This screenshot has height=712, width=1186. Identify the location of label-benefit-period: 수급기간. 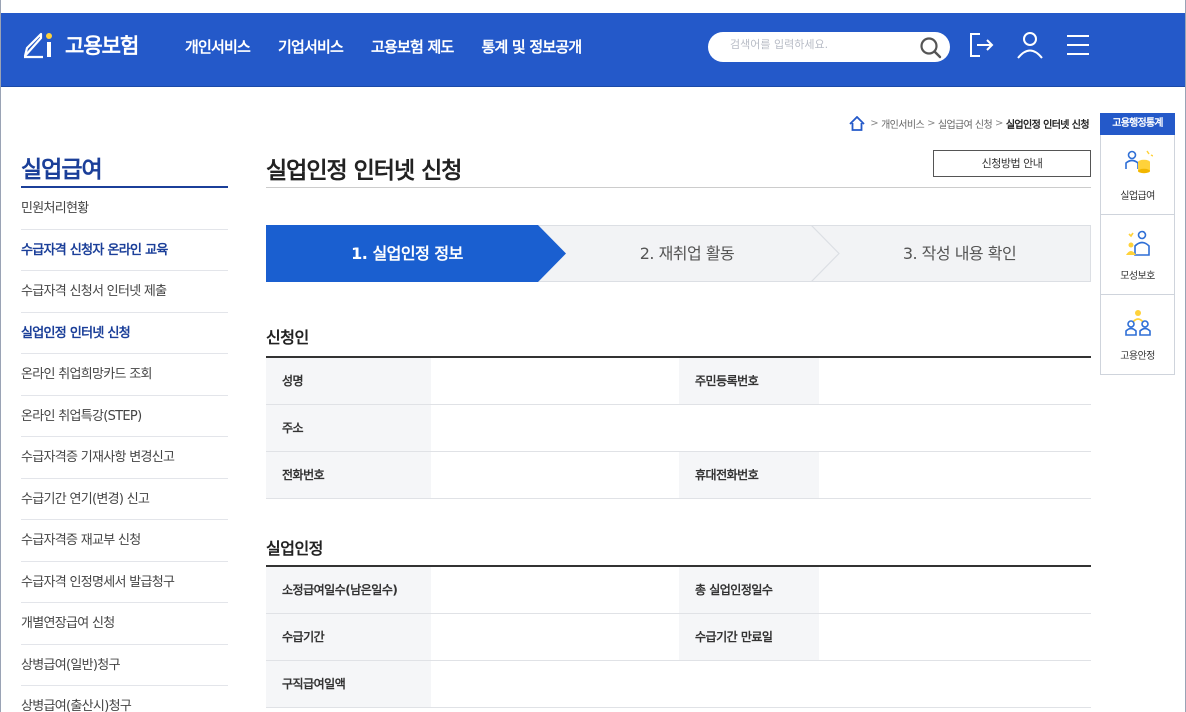
(348, 637).